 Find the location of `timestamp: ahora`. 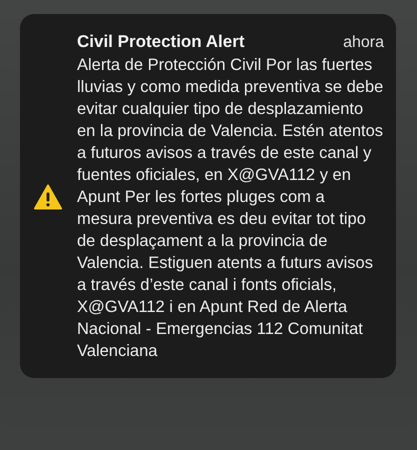

timestamp: ahora is located at coordinates (363, 43).